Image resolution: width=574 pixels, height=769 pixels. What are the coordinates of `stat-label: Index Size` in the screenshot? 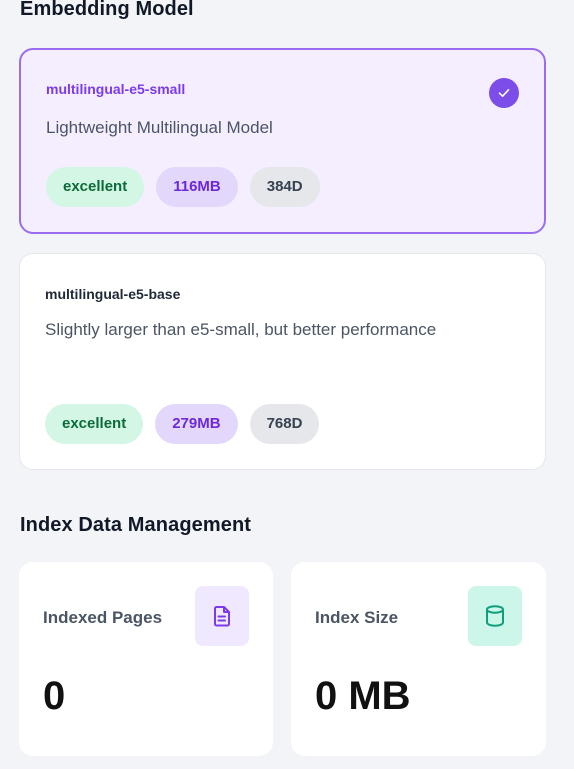 It's located at (357, 617).